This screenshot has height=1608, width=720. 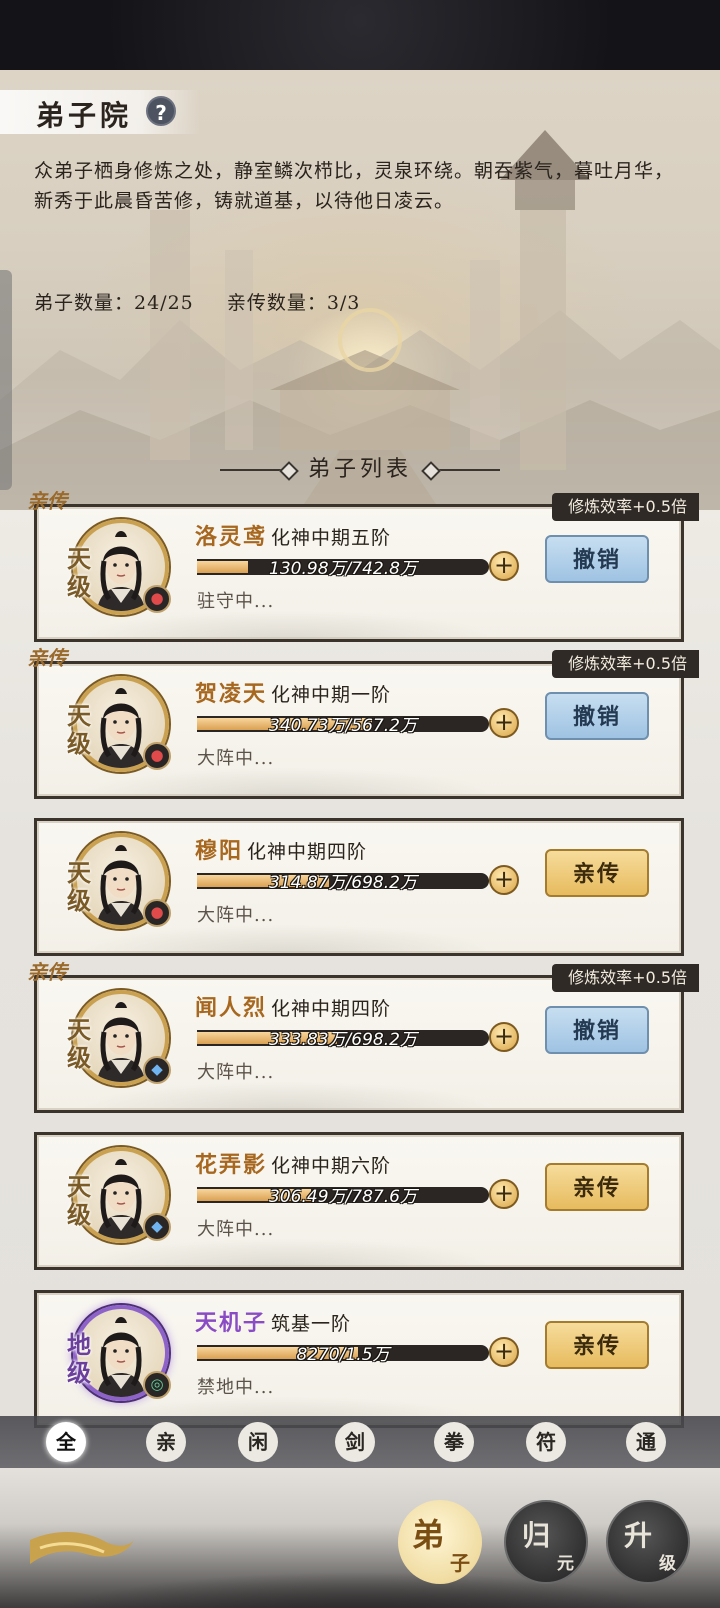 What do you see at coordinates (66, 1442) in the screenshot?
I see `filter-all: 全` at bounding box center [66, 1442].